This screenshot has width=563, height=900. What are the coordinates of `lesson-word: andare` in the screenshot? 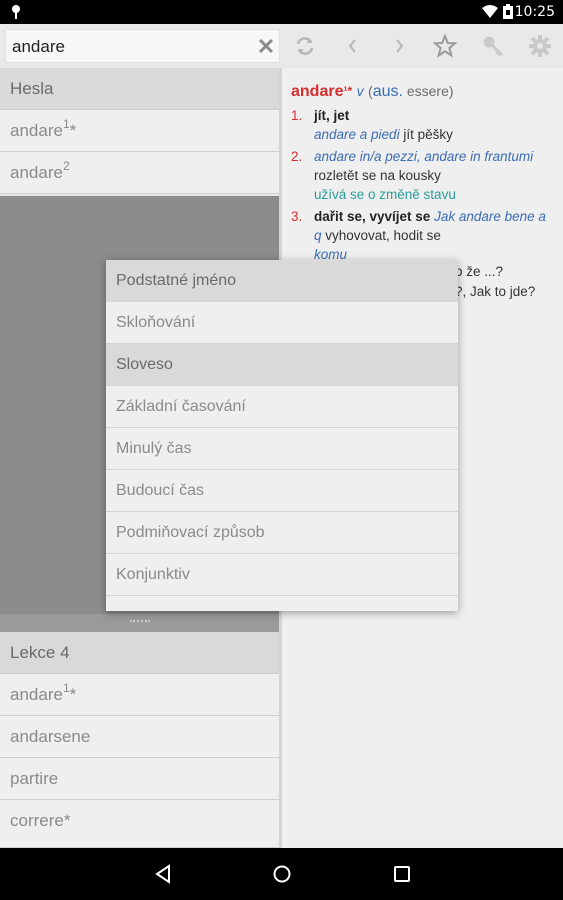 It's located at (36, 694).